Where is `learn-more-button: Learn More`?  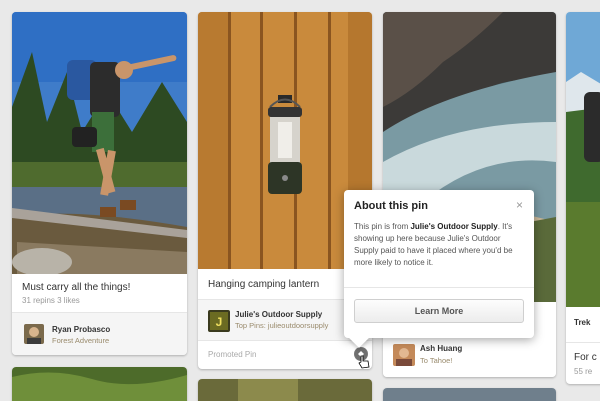
learn-more-button: Learn More is located at coordinates (439, 311).